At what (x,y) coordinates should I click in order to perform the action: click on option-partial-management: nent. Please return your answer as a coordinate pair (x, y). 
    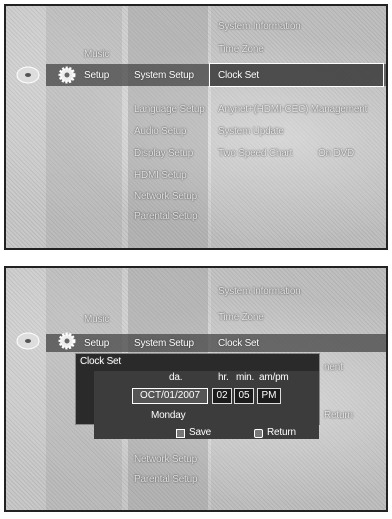
    Looking at the image, I should click on (333, 367).